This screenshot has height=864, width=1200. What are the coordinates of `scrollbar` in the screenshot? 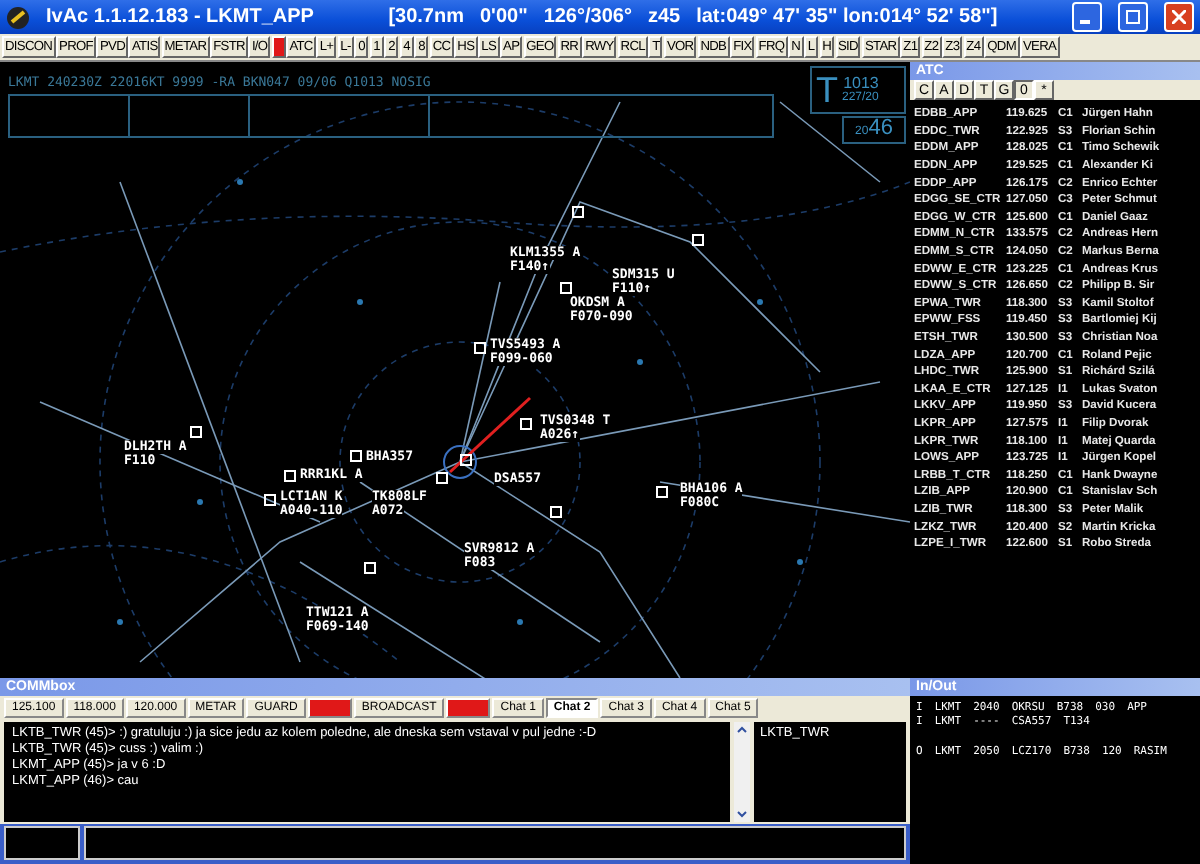 It's located at (742, 772).